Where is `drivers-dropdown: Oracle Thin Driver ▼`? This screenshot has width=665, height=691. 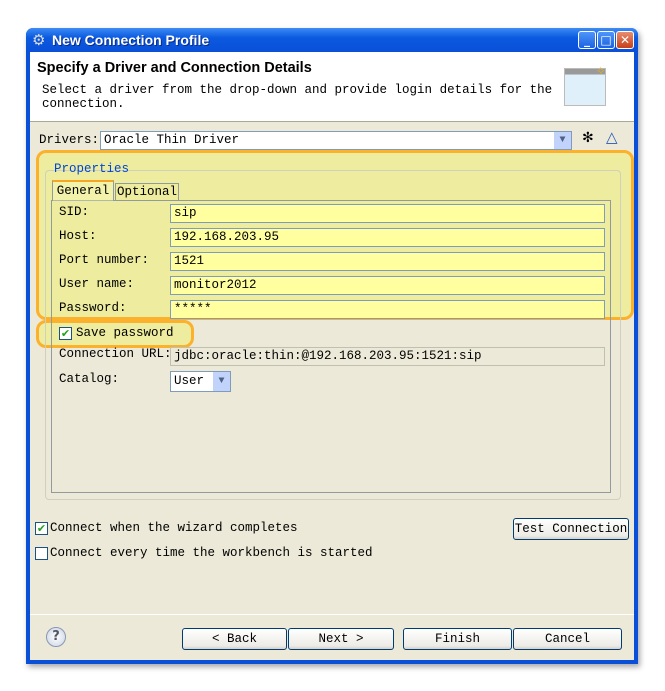 drivers-dropdown: Oracle Thin Driver ▼ is located at coordinates (336, 140).